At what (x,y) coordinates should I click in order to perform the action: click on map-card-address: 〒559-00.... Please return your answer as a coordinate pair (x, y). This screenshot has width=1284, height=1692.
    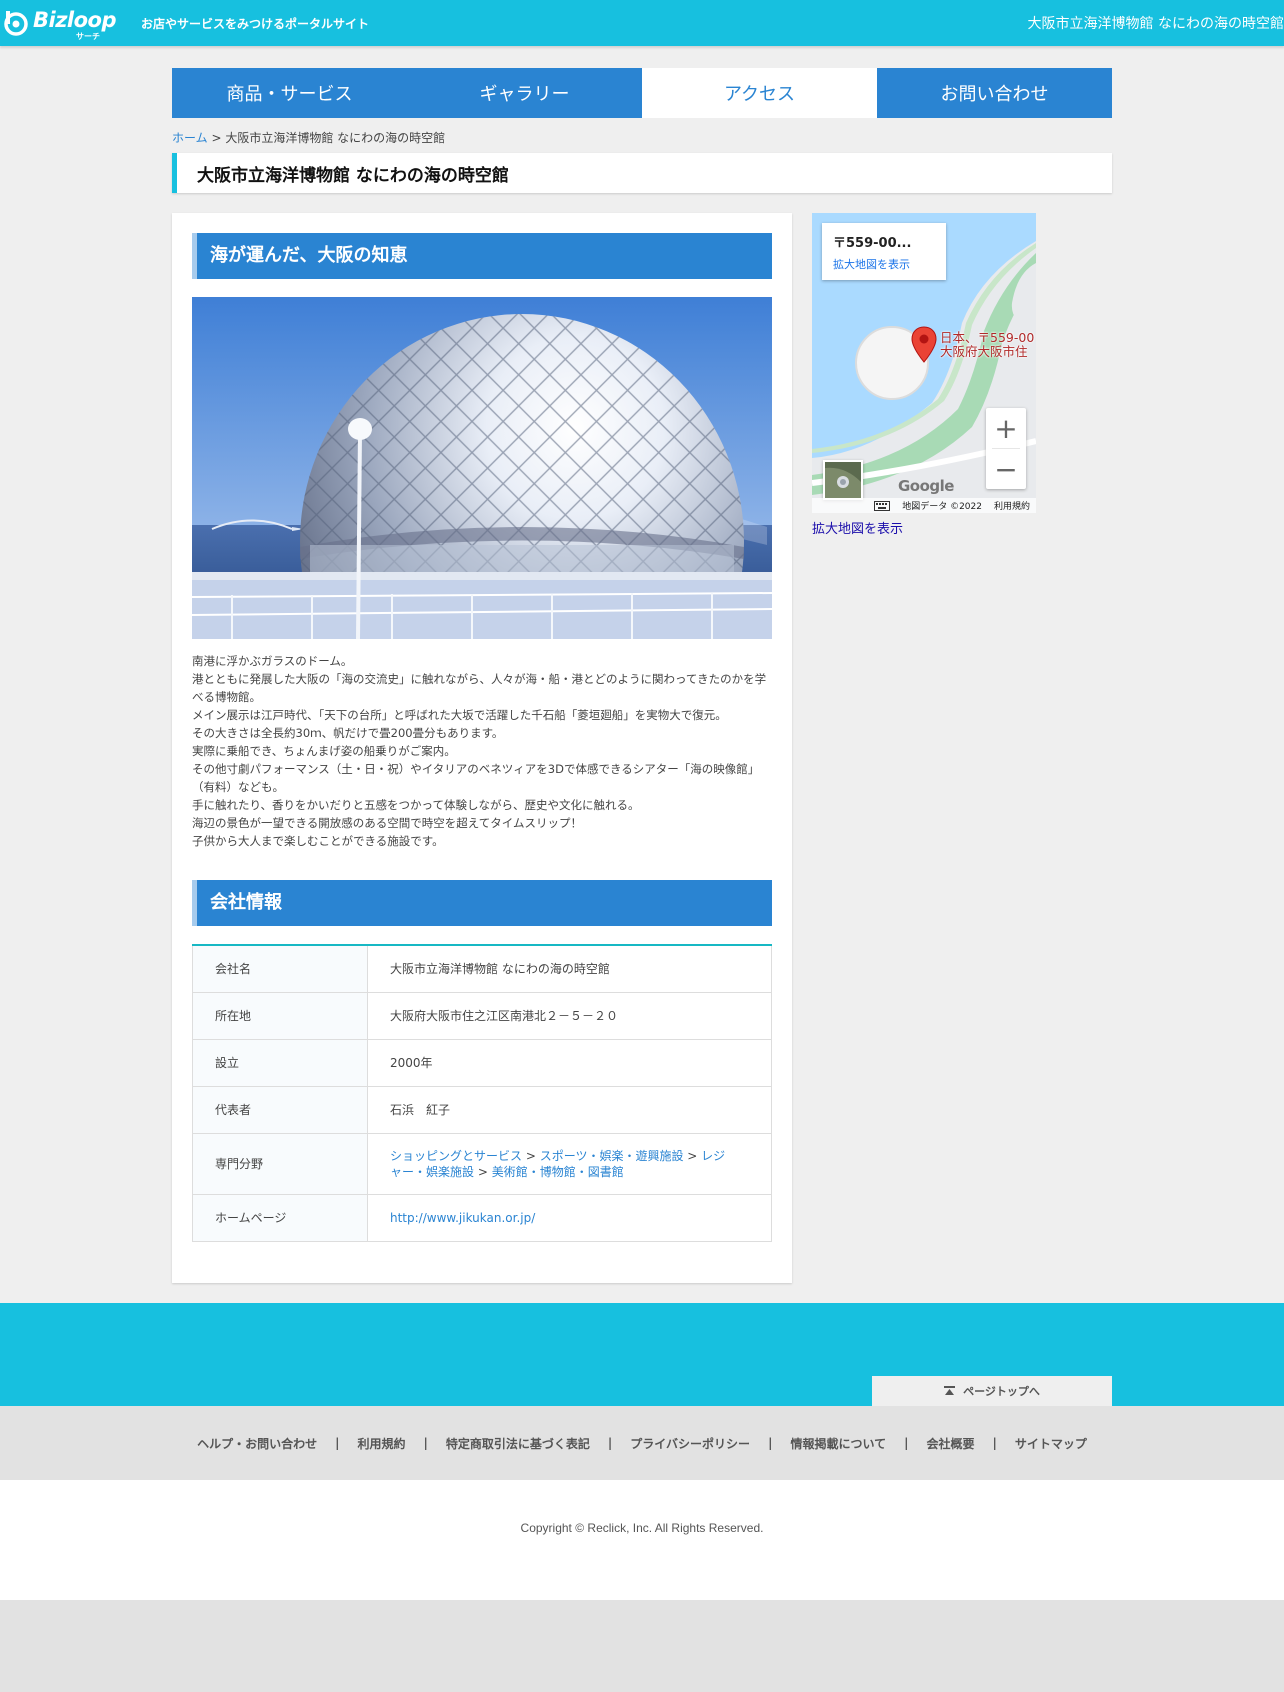
    Looking at the image, I should click on (872, 243).